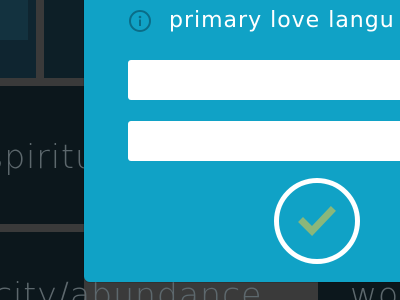  I want to click on submit-button, so click(317, 221).